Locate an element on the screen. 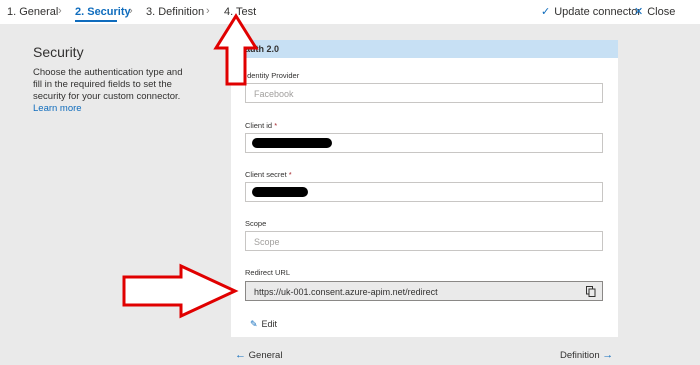 The image size is (700, 365). client-secret-label: Client secret * is located at coordinates (268, 174).